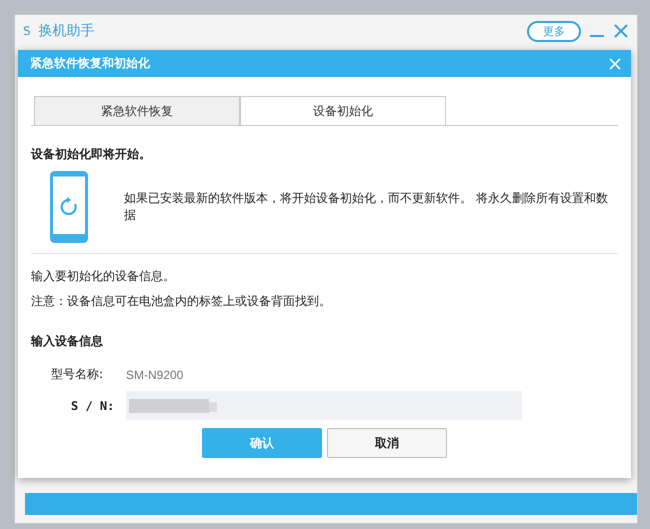  Describe the element at coordinates (90, 63) in the screenshot. I see `dialog-title: 紧急软件恢复和初始化` at that location.